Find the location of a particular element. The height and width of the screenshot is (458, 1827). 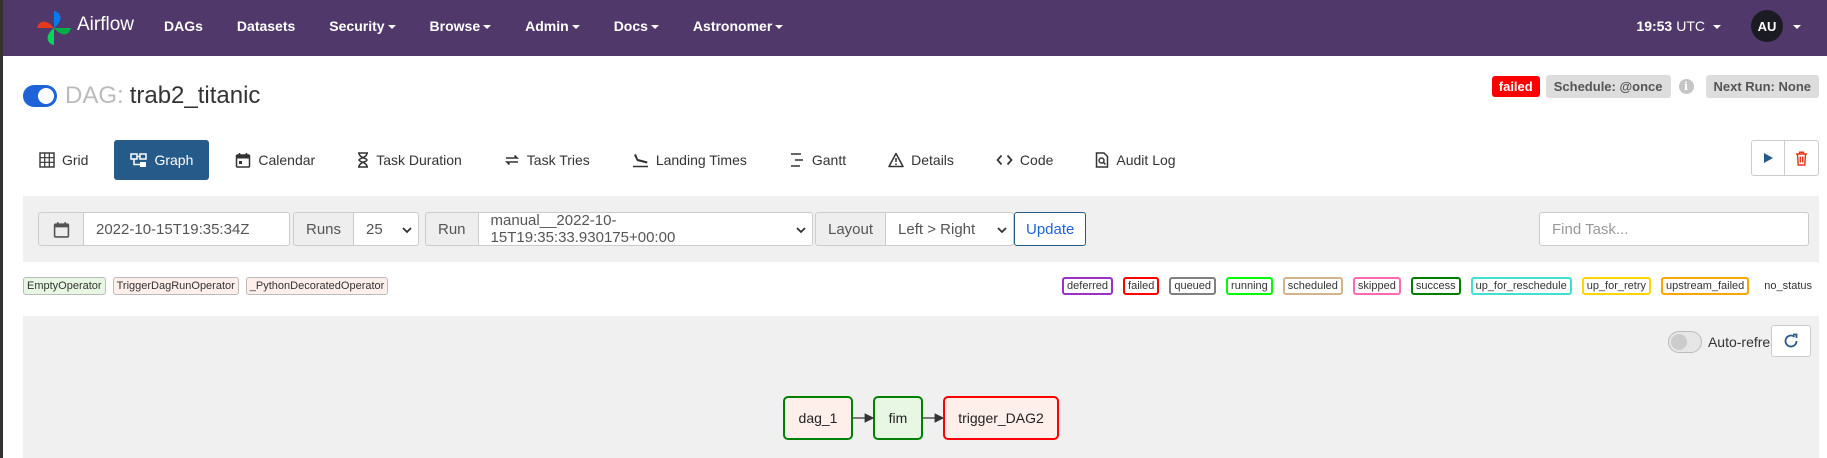

date-picker-button is located at coordinates (61, 229).